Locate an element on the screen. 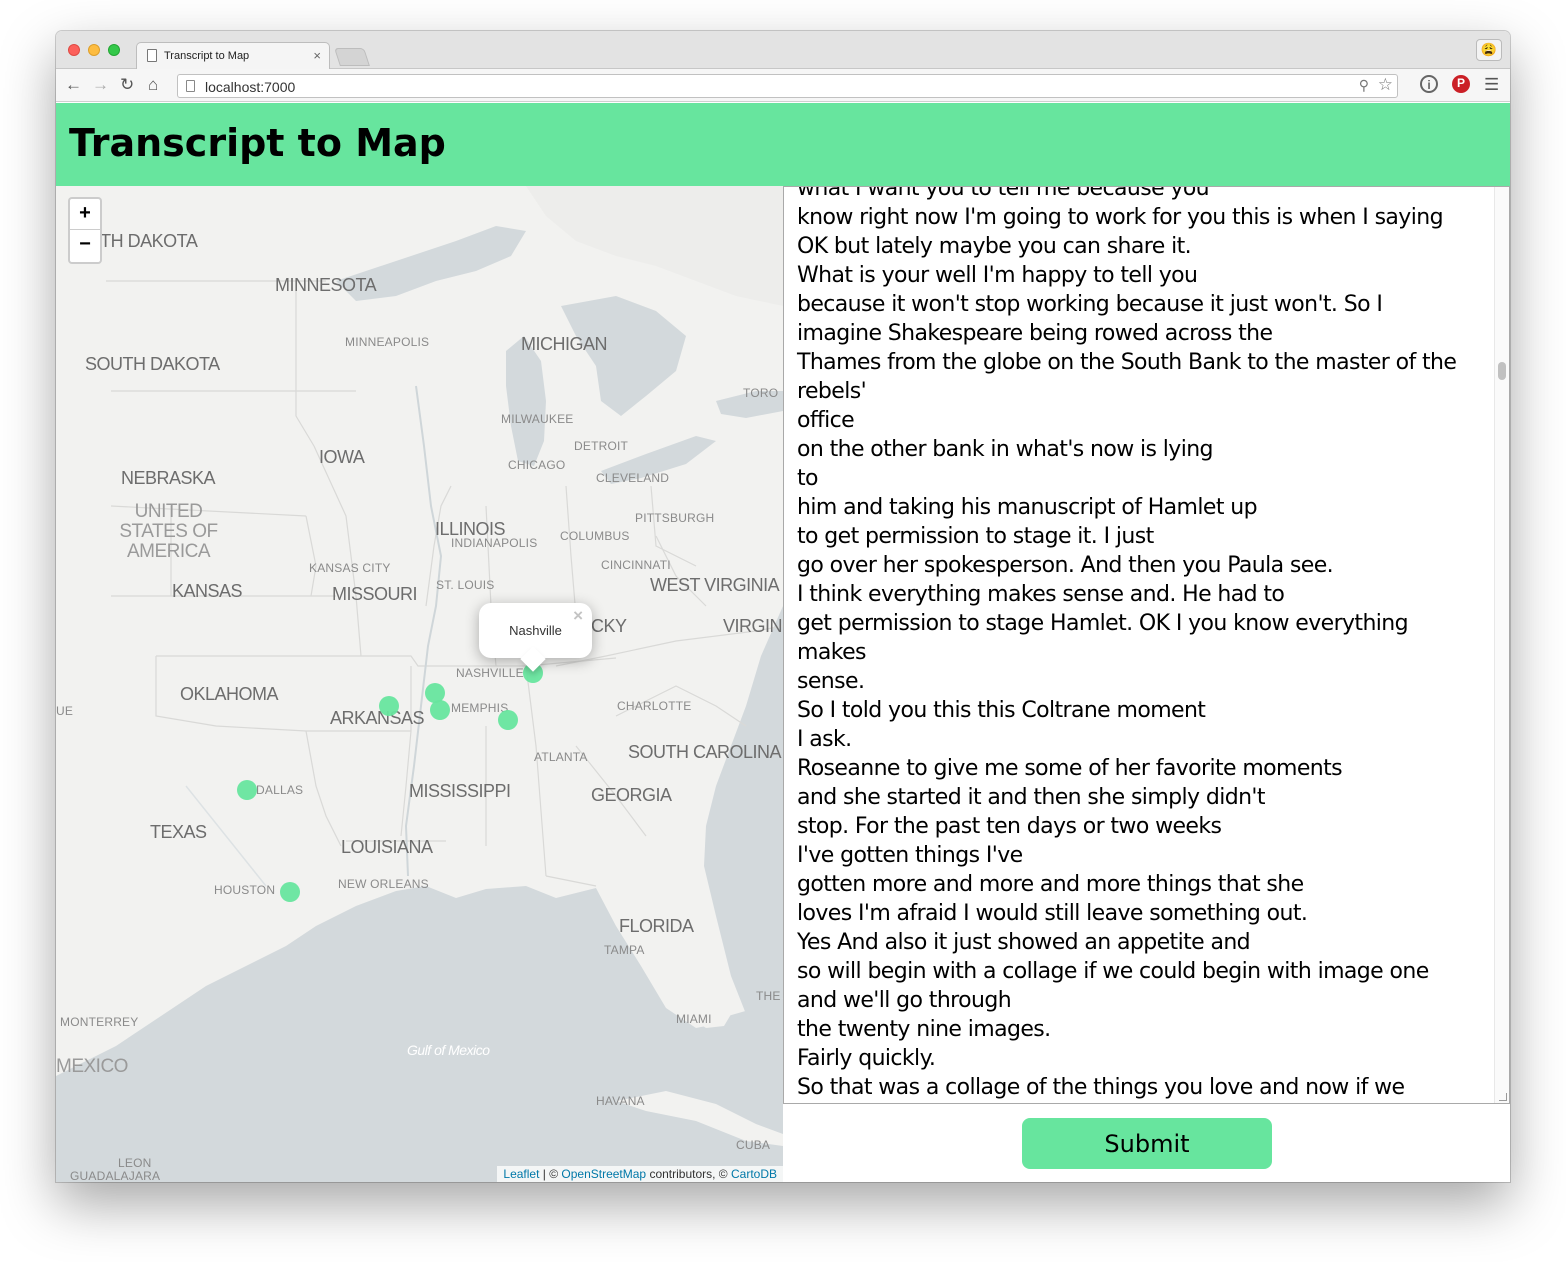 The height and width of the screenshot is (1262, 1566). city-label: GUADALAJARA is located at coordinates (115, 1175).